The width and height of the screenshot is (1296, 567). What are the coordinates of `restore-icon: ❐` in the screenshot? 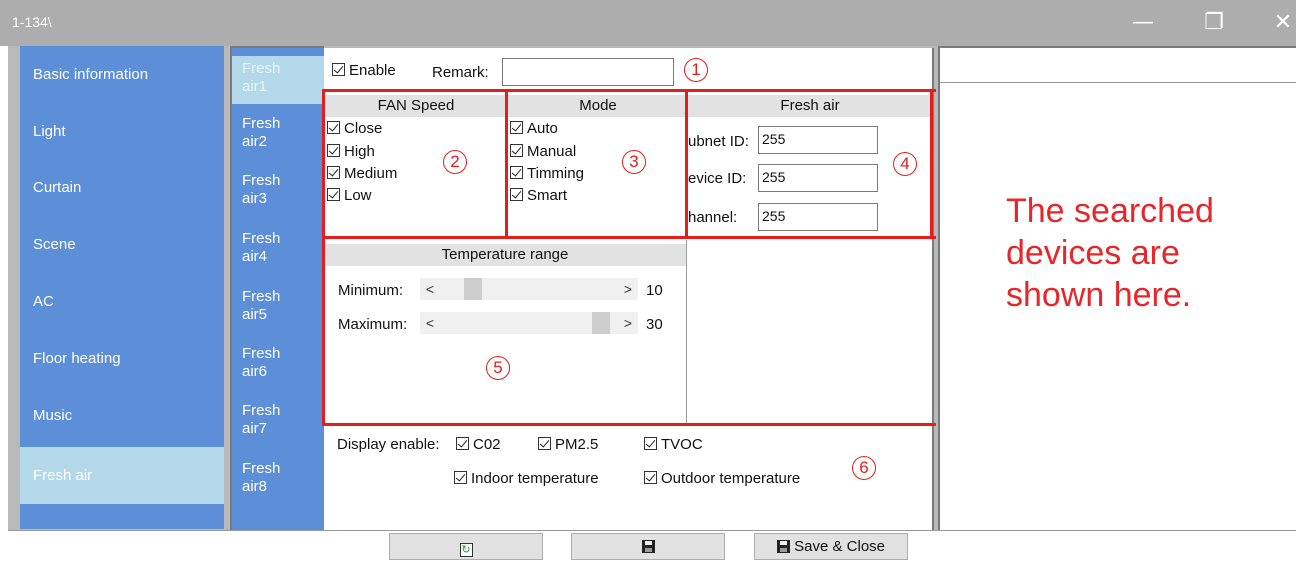 It's located at (1214, 23).